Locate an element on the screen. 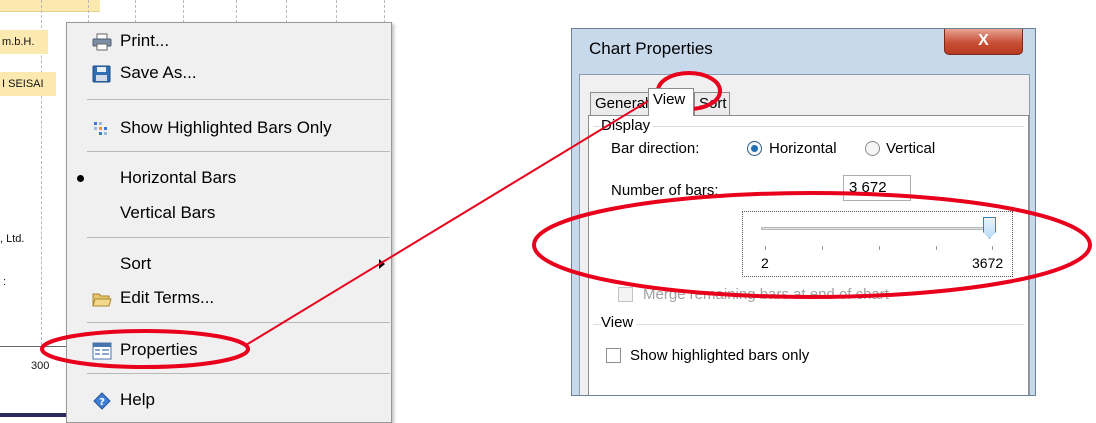  dialog-title: Chart Properties is located at coordinates (651, 48).